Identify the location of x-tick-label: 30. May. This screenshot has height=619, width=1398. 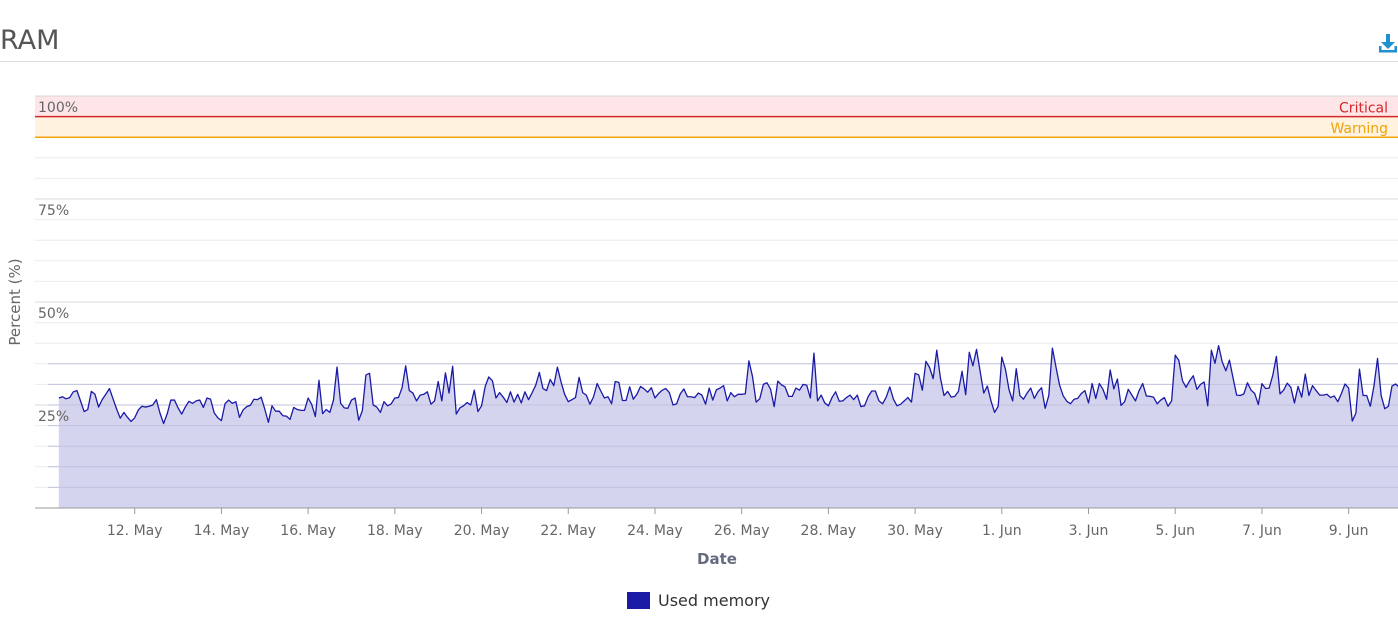
(915, 531).